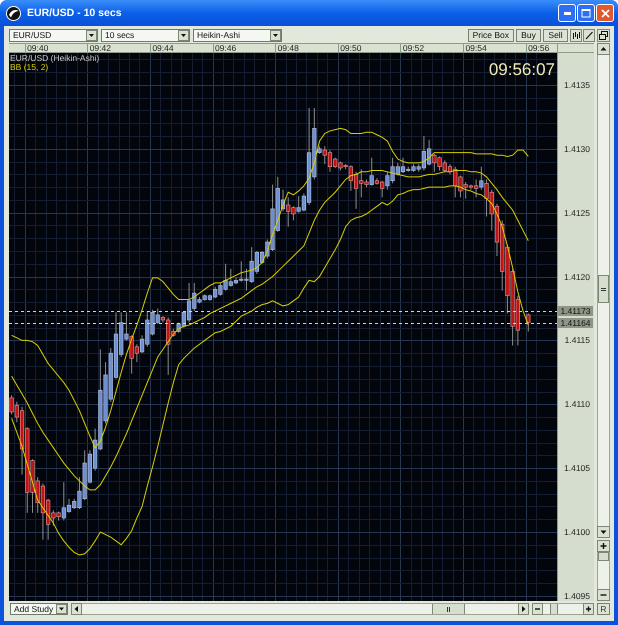 The width and height of the screenshot is (618, 625). Describe the element at coordinates (589, 35) in the screenshot. I see `line-icon` at that location.